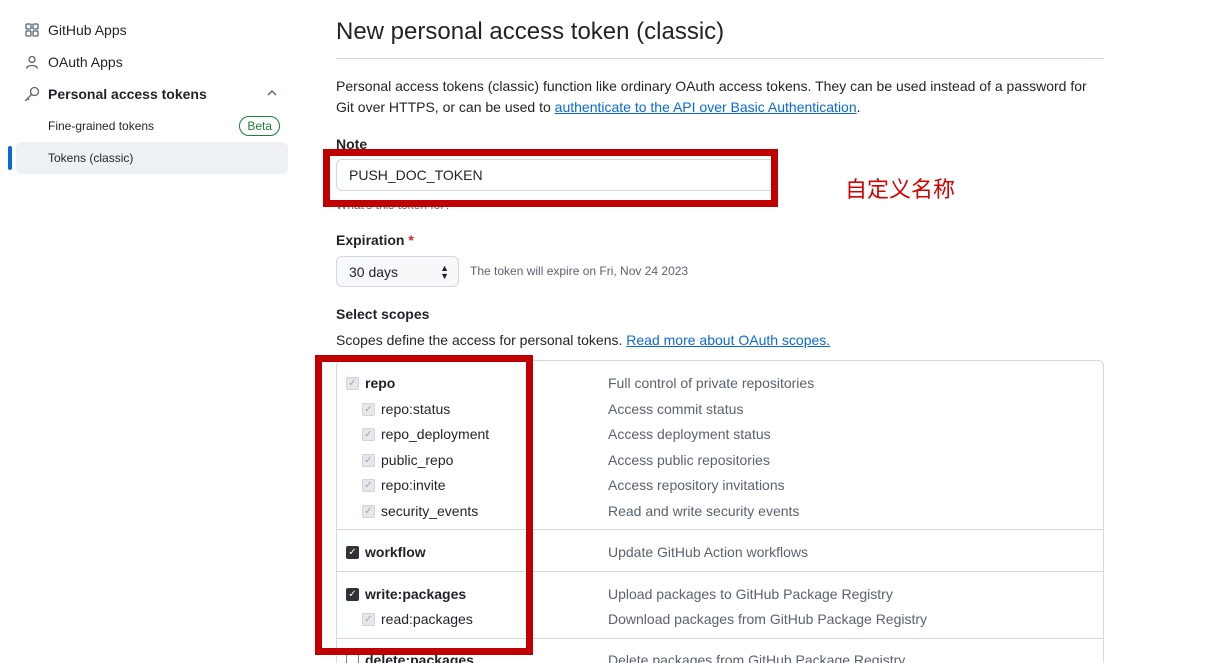 This screenshot has width=1232, height=663. What do you see at coordinates (152, 30) in the screenshot?
I see `sidebar-item-github-apps: GitHub Apps` at bounding box center [152, 30].